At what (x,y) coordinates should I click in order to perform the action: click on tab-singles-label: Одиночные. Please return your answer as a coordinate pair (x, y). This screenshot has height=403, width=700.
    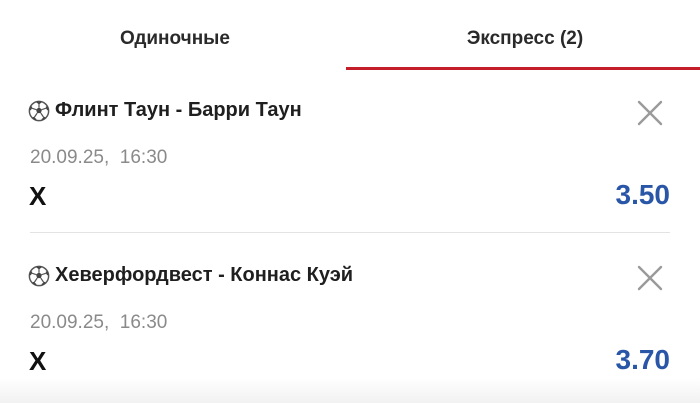
    Looking at the image, I should click on (175, 38).